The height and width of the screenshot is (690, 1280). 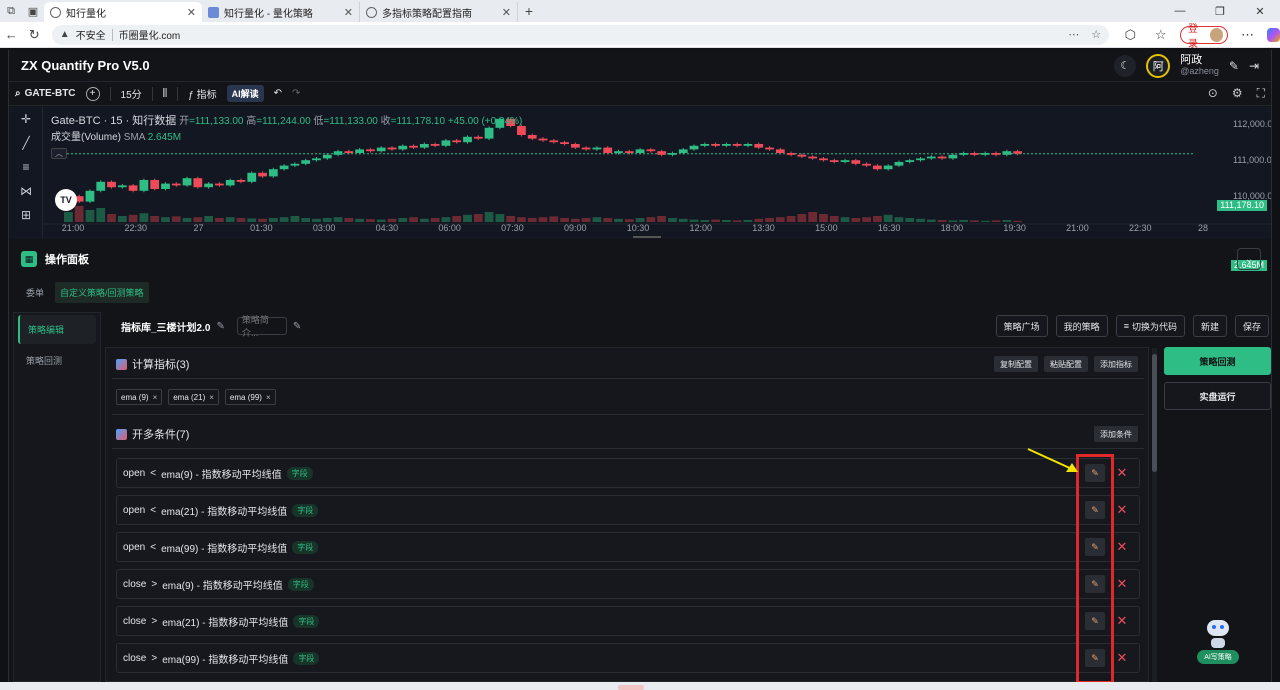 I want to click on save-button: 保存, so click(x=1251, y=326).